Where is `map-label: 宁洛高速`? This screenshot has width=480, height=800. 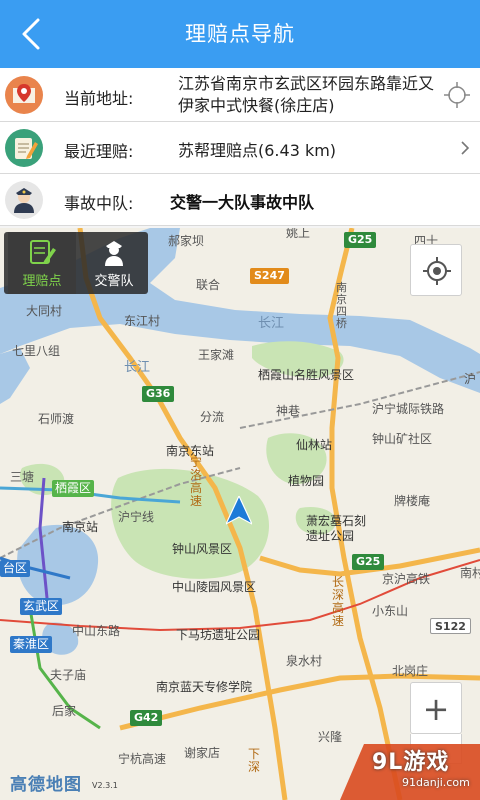 map-label: 宁洛高速 is located at coordinates (196, 481).